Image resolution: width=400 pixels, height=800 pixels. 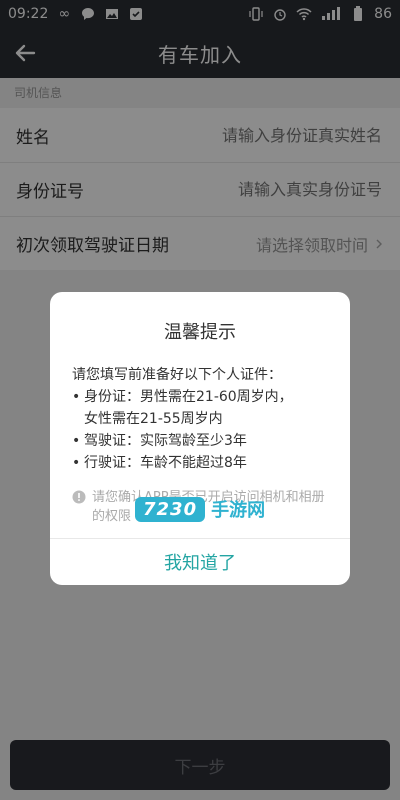 I want to click on watermark: 7230 手游网, so click(x=200, y=509).